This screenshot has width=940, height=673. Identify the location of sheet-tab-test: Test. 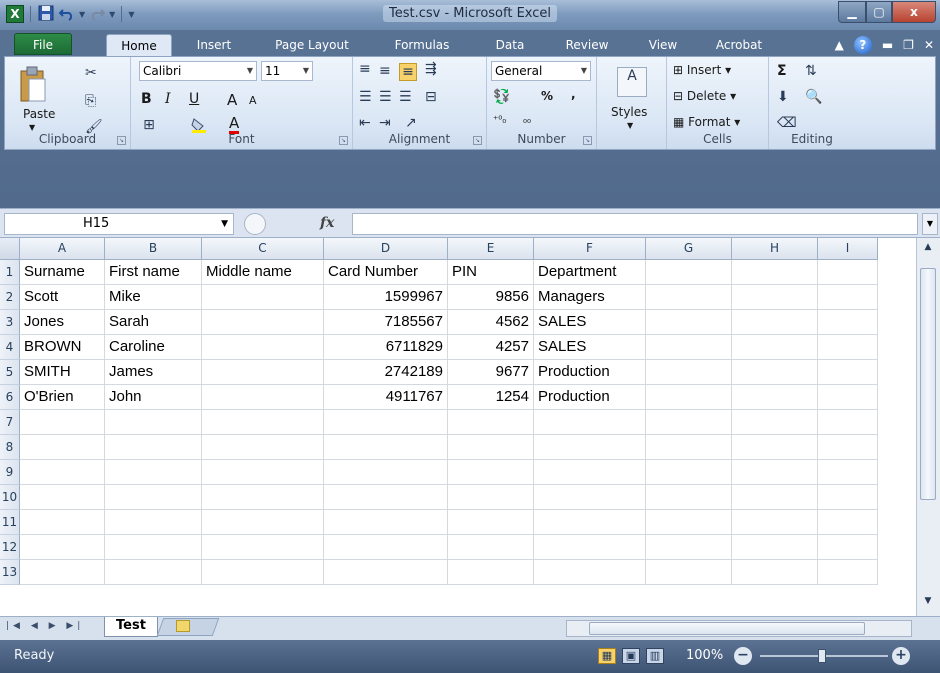
(131, 627).